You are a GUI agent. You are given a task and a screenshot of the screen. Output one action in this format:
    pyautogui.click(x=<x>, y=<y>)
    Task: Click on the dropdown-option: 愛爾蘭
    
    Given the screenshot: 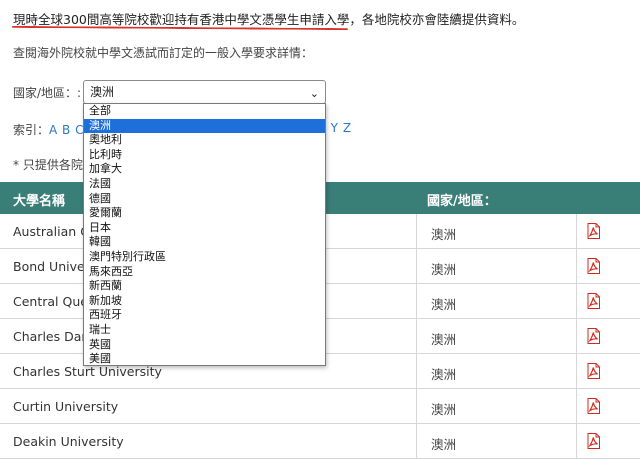 What is the action you would take?
    pyautogui.click(x=204, y=213)
    